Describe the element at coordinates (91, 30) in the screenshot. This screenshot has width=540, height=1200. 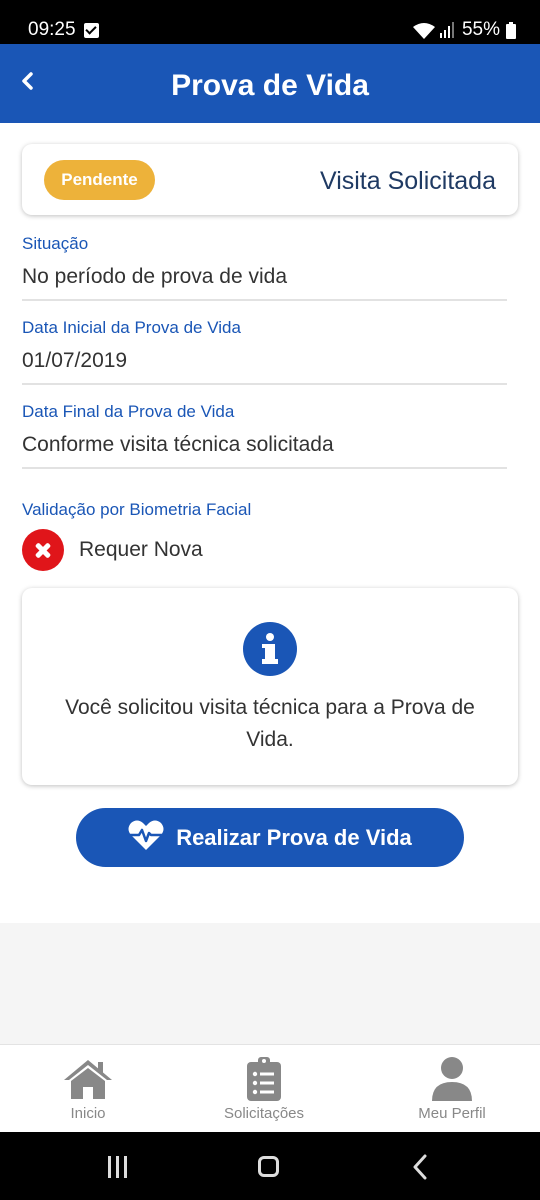
I see `notification-check-icon` at that location.